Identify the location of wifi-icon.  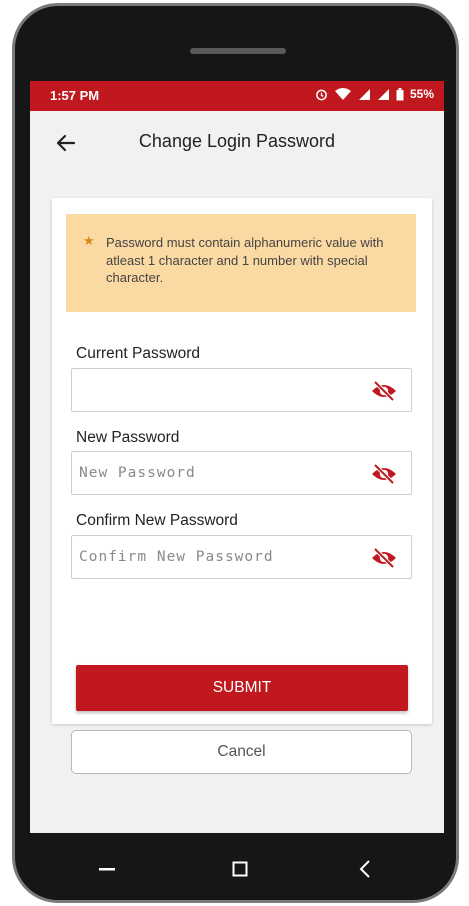
(342, 93).